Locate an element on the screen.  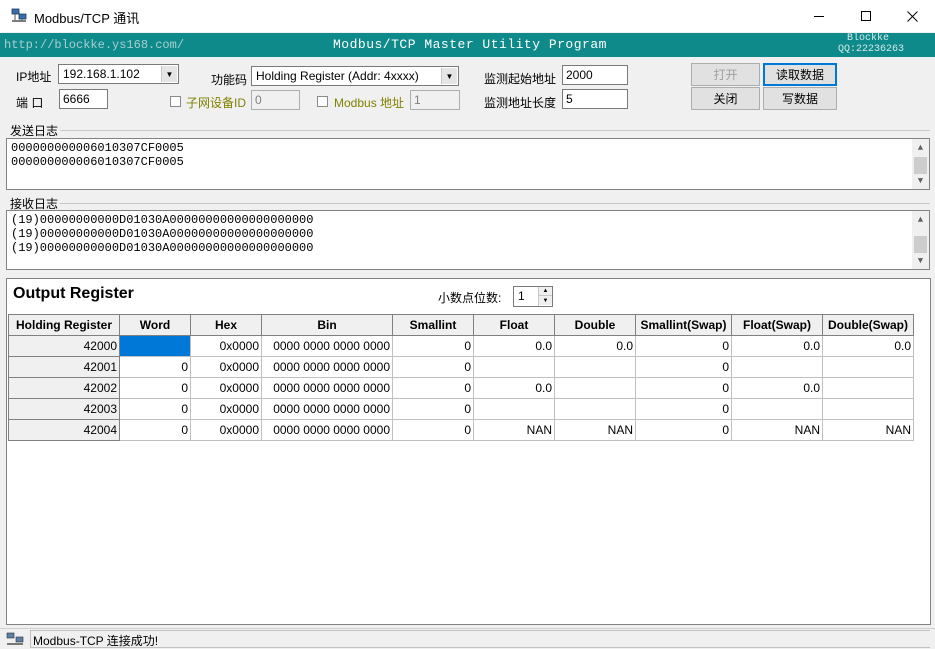
column-header: Float(Swap) is located at coordinates (777, 325).